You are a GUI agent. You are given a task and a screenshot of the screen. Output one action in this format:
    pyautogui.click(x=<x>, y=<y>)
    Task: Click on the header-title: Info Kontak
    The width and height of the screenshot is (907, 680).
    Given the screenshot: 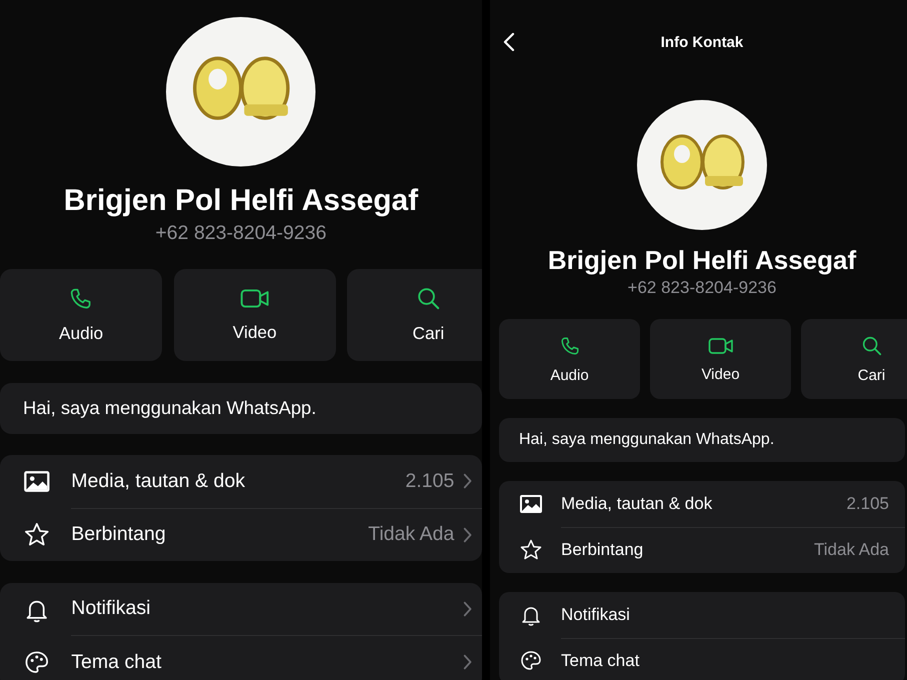 What is the action you would take?
    pyautogui.click(x=702, y=42)
    